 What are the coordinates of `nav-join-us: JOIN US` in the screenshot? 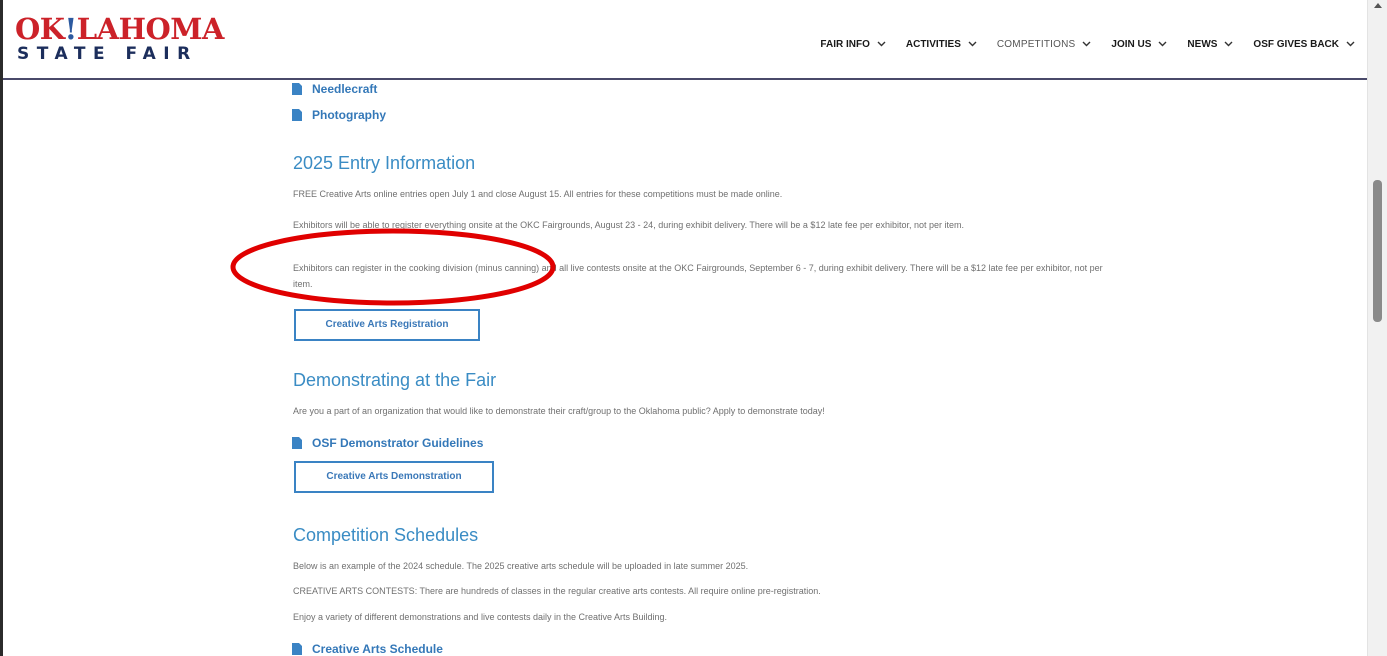 It's located at (1139, 44).